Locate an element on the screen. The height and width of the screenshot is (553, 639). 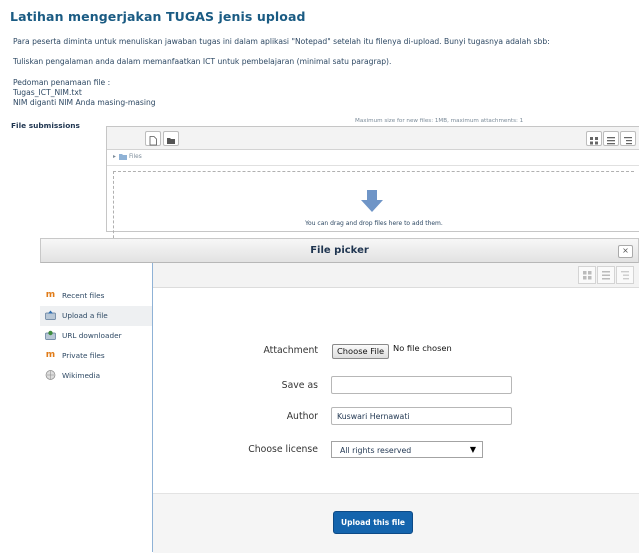
sidebar-item-wikimedia: Wikimedia is located at coordinates (96, 376).